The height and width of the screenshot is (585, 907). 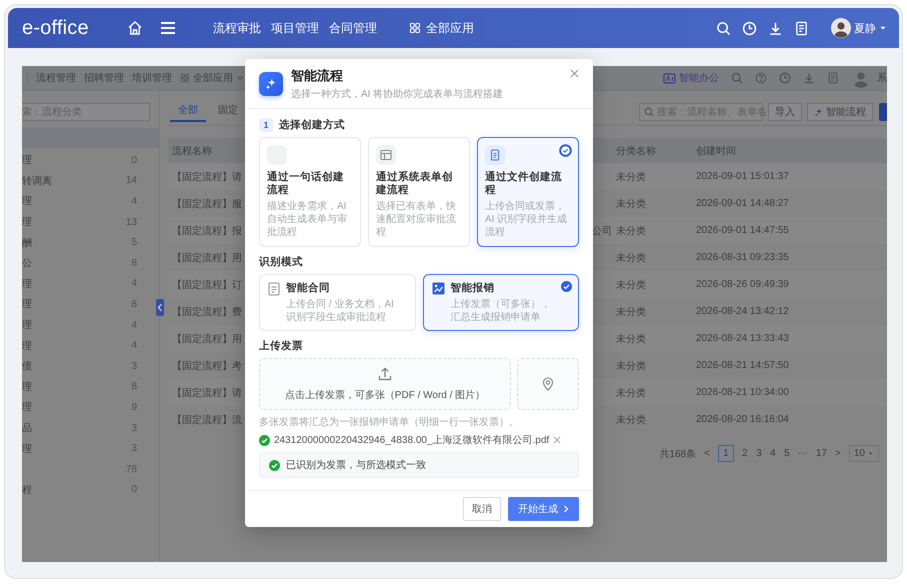 I want to click on tab: 全部, so click(x=188, y=112).